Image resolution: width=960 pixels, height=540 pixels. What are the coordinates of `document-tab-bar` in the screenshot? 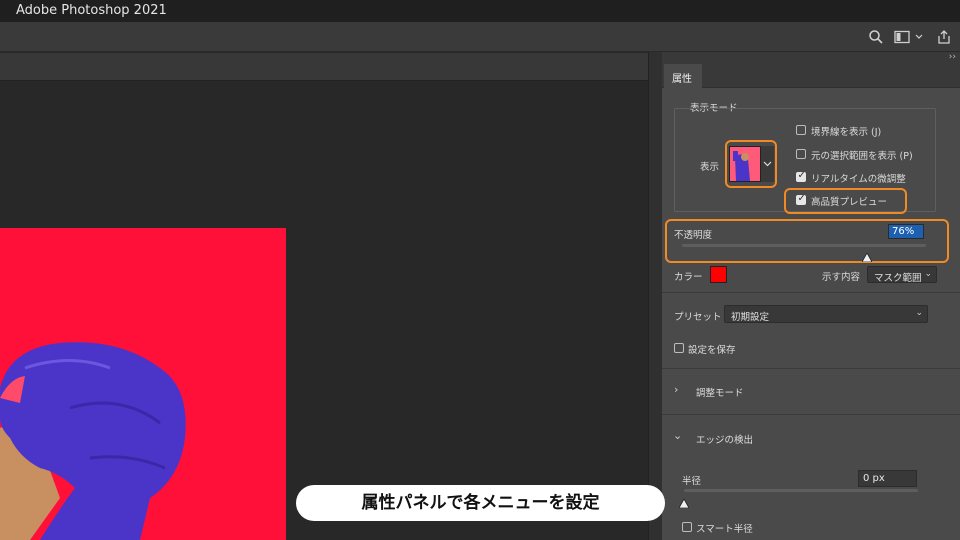 It's located at (324, 67).